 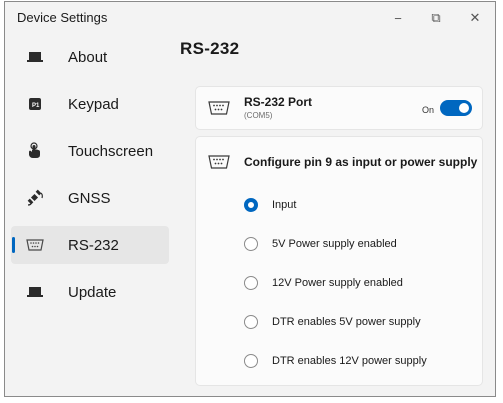 What do you see at coordinates (278, 102) in the screenshot?
I see `port-title: RS-232 Port` at bounding box center [278, 102].